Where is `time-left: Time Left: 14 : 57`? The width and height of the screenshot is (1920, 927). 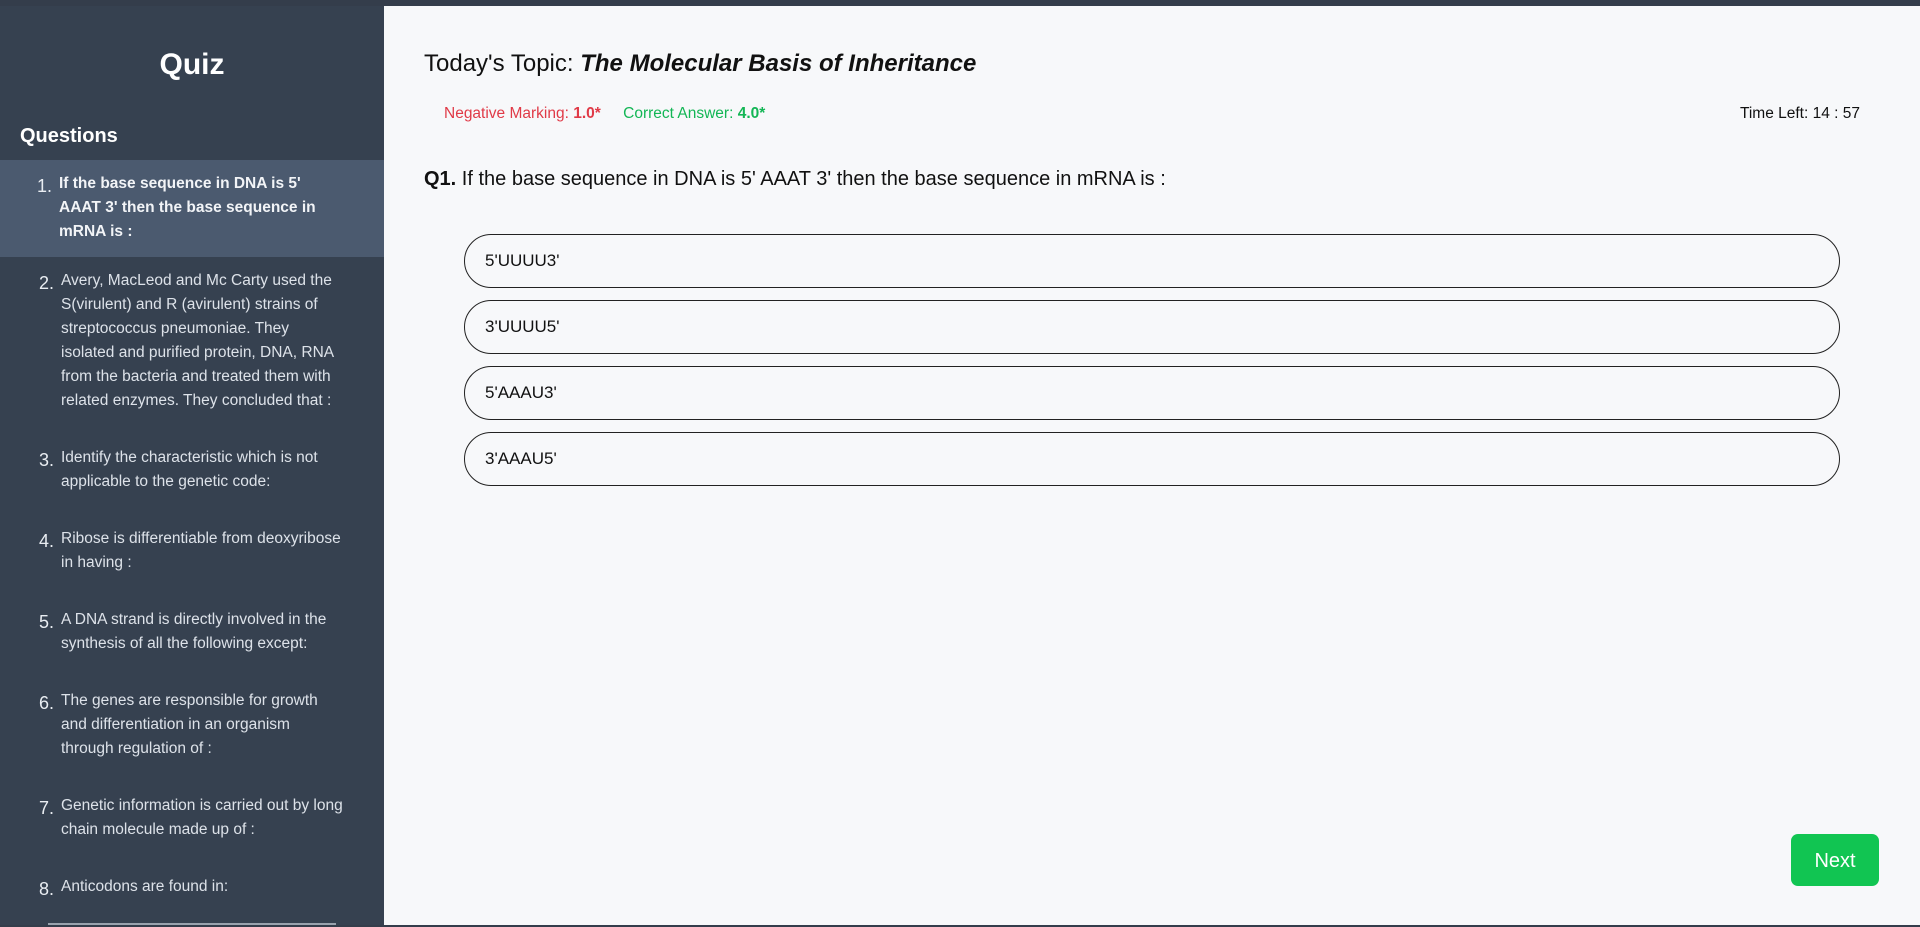 time-left: Time Left: 14 : 57 is located at coordinates (1799, 113).